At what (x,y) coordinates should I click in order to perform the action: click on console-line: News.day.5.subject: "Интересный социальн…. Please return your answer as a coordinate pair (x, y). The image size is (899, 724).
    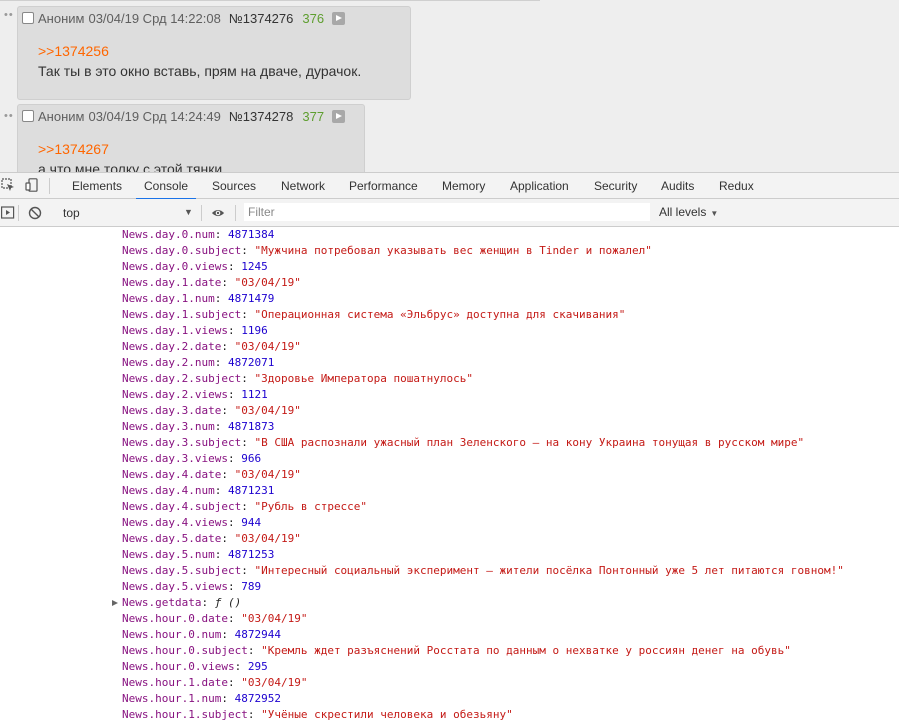
    Looking at the image, I should click on (483, 571).